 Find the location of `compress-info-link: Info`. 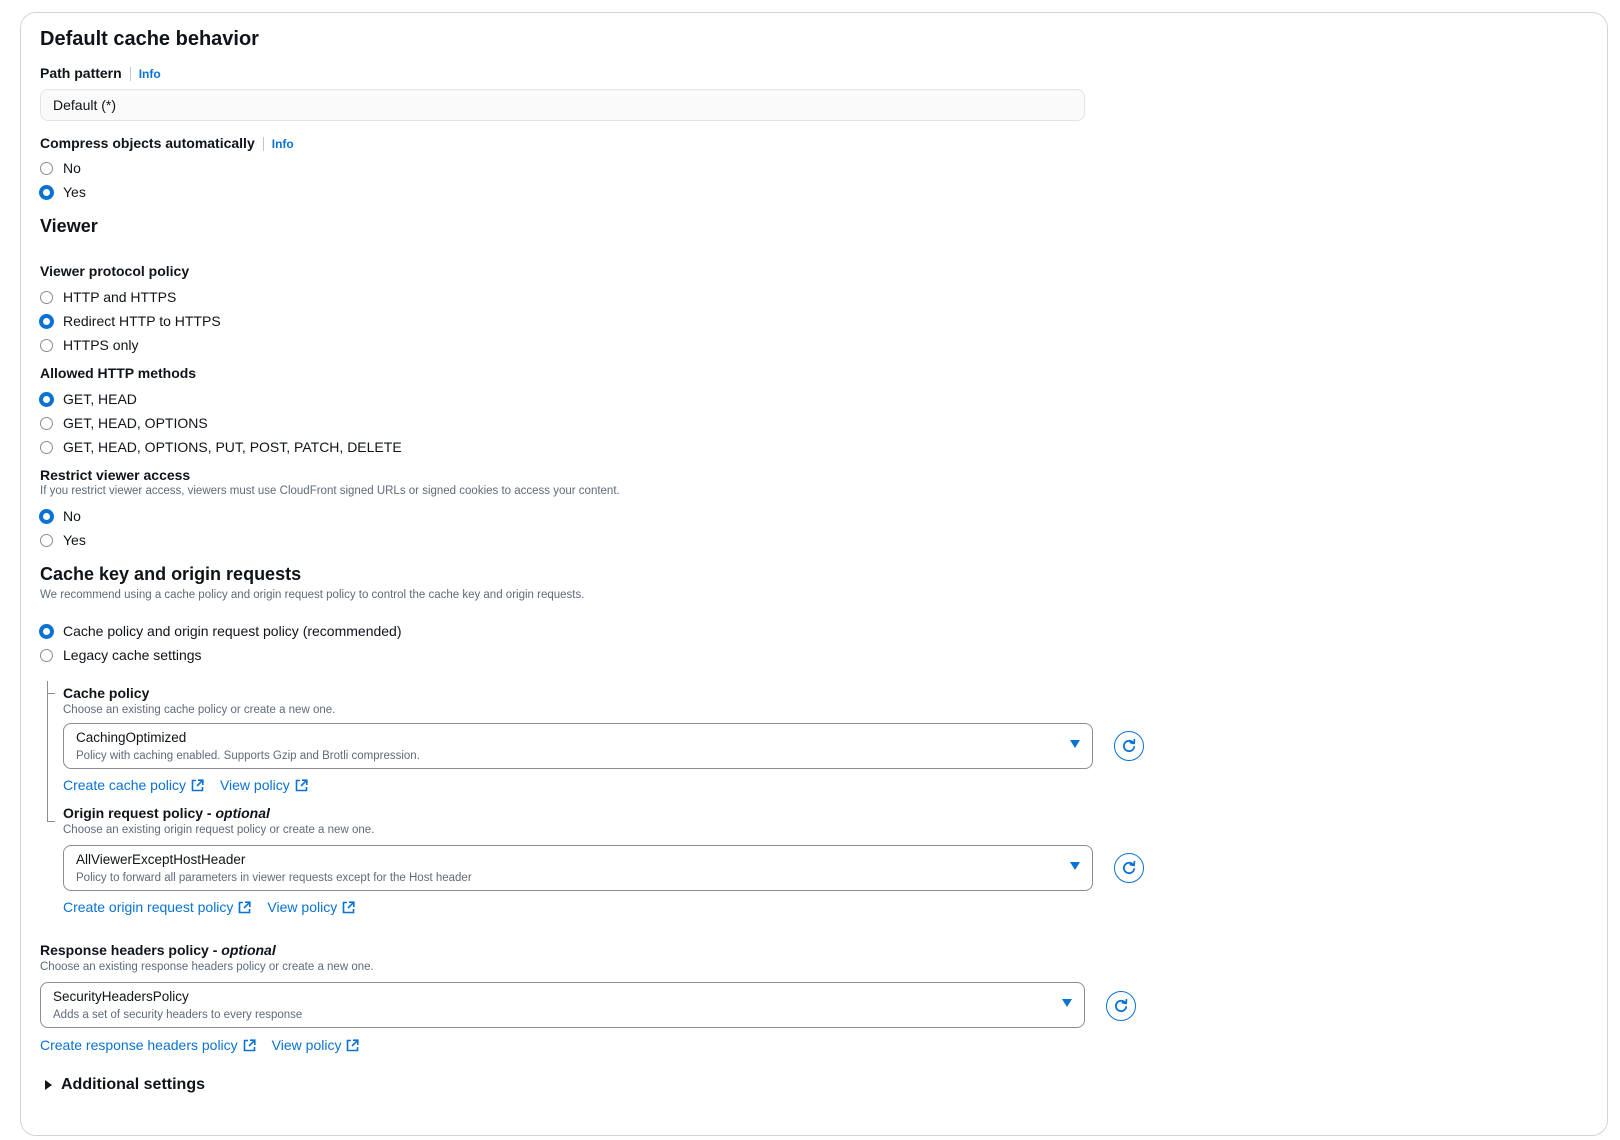

compress-info-link: Info is located at coordinates (278, 144).